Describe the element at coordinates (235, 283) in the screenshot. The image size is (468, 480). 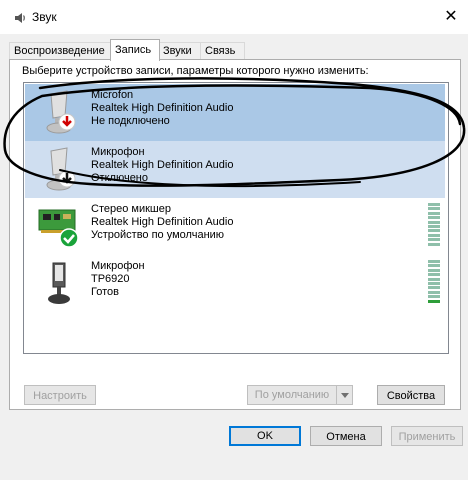
I see `device-item: Микрофон TP6920 Готов` at that location.